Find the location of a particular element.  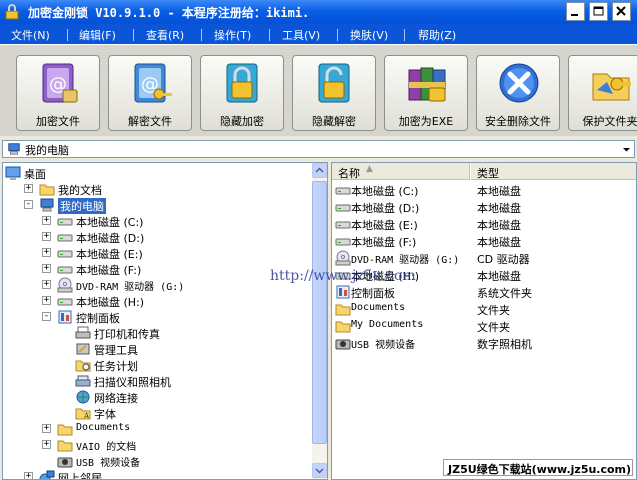

list-item: DVD-RAM 驱动器 (G:) CD 驱动器 is located at coordinates (484, 258).